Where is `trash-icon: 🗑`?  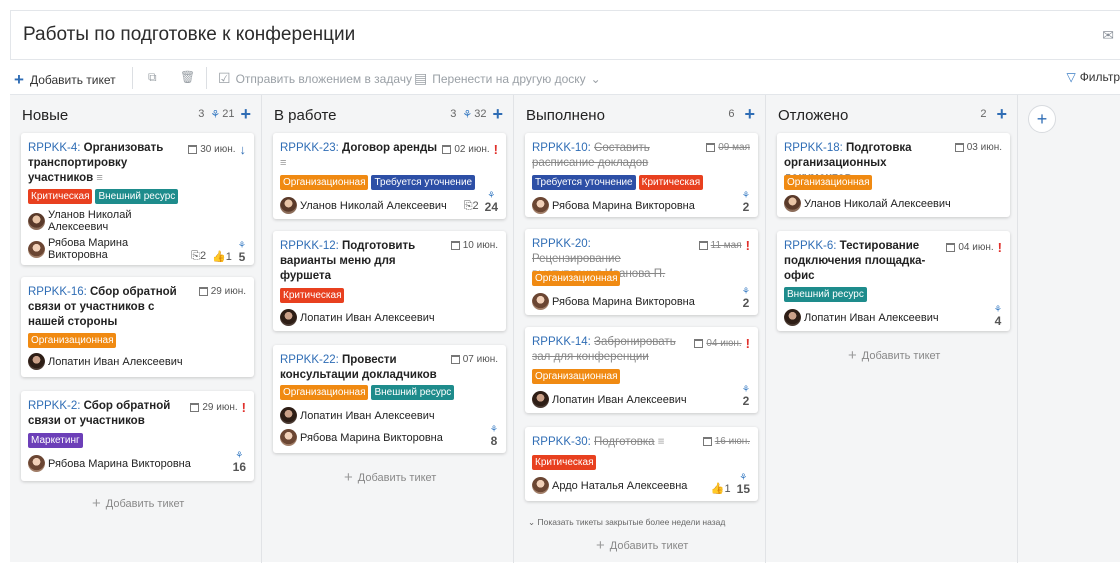
trash-icon: 🗑 is located at coordinates (187, 77).